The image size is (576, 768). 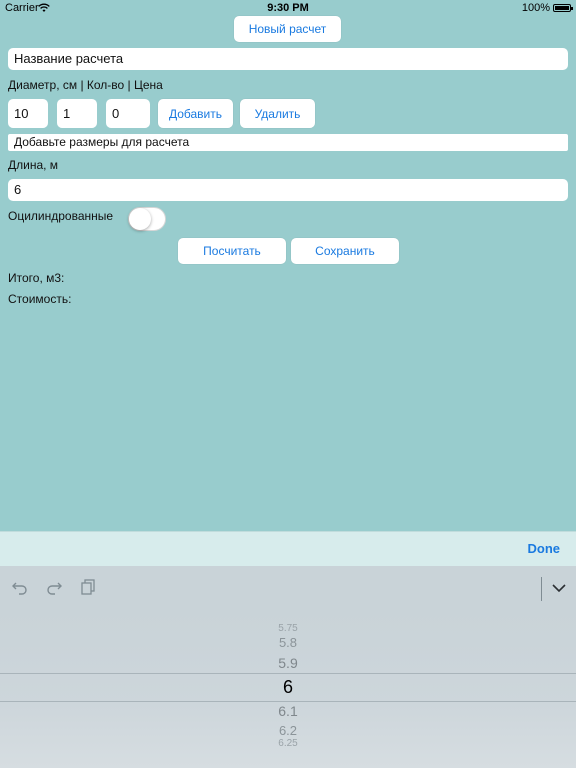 I want to click on rounded-label: Оцилиндрованные, so click(x=61, y=216).